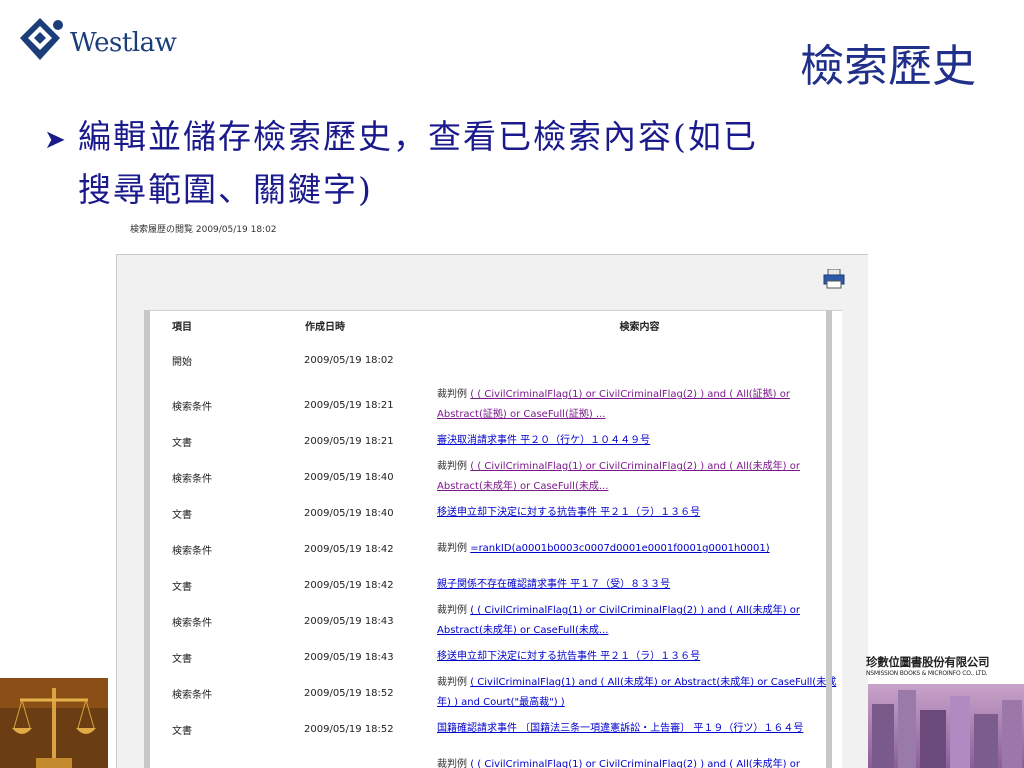 The image size is (1024, 768). What do you see at coordinates (553, 584) in the screenshot?
I see `row-content-link: 親子関係不存在確認請求事件 平１７（受）８３３号` at bounding box center [553, 584].